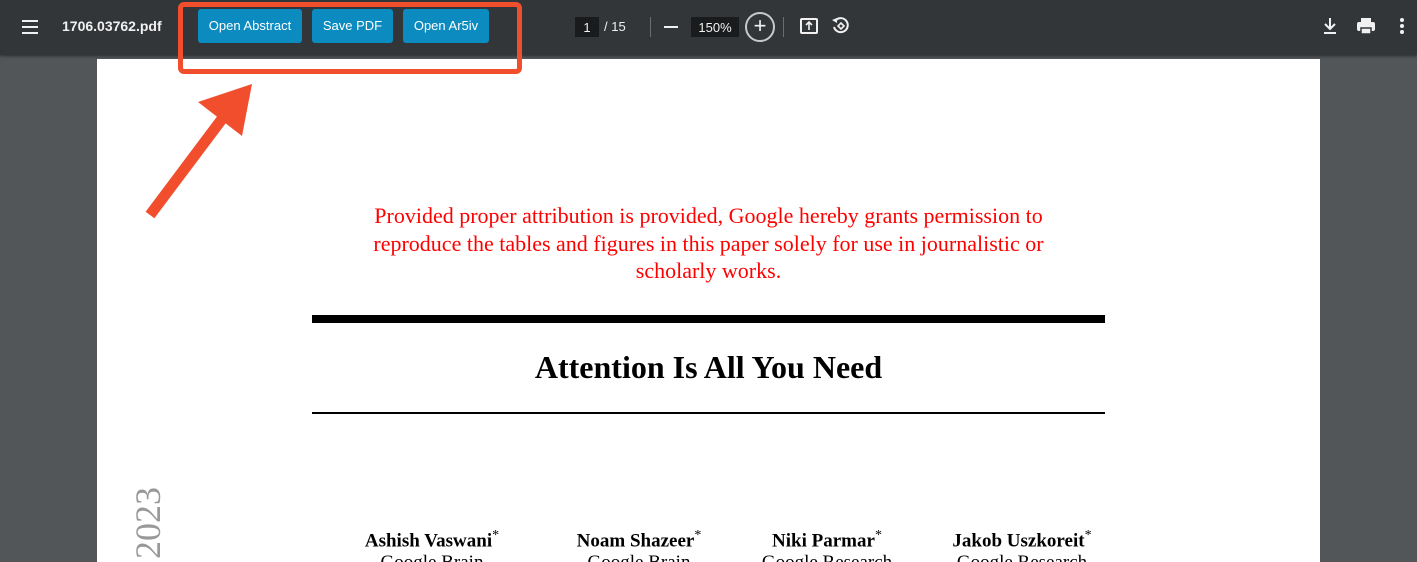 The height and width of the screenshot is (562, 1417). I want to click on title-bottom-rule, so click(708, 413).